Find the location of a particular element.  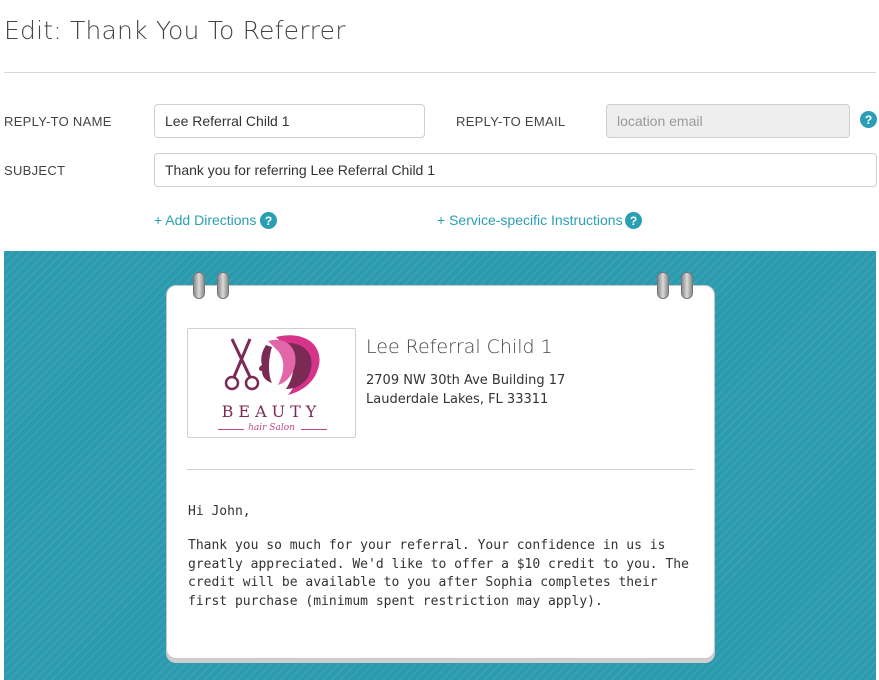

page-title: Edit: Thank You To Referrer is located at coordinates (175, 30).